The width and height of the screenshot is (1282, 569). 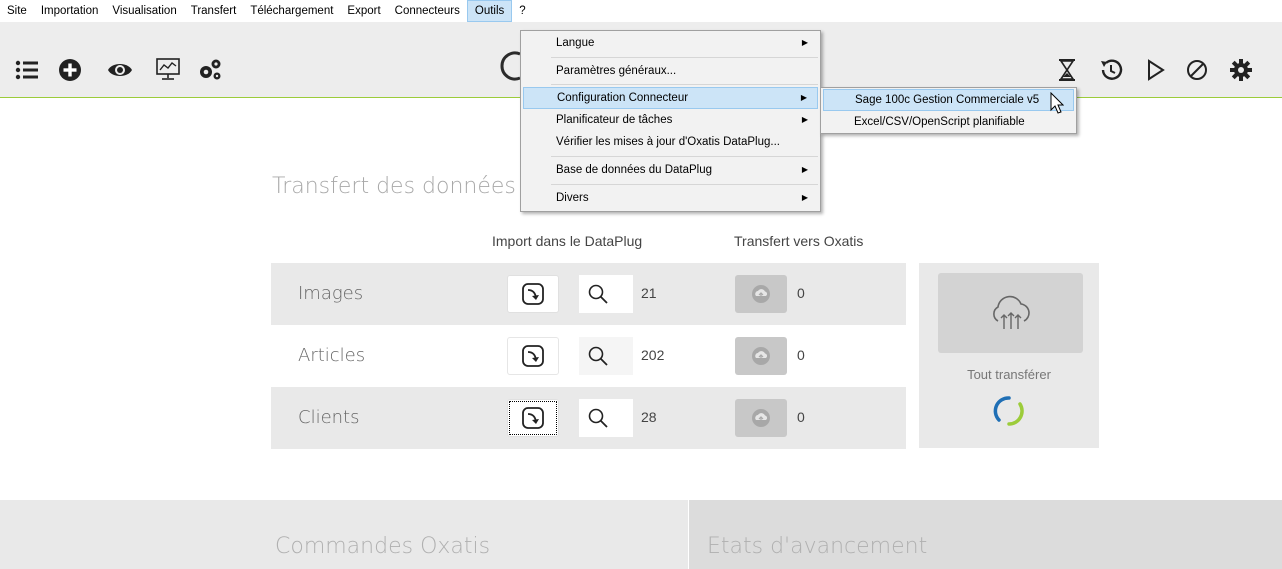 What do you see at coordinates (1111, 70) in the screenshot?
I see `history-icon` at bounding box center [1111, 70].